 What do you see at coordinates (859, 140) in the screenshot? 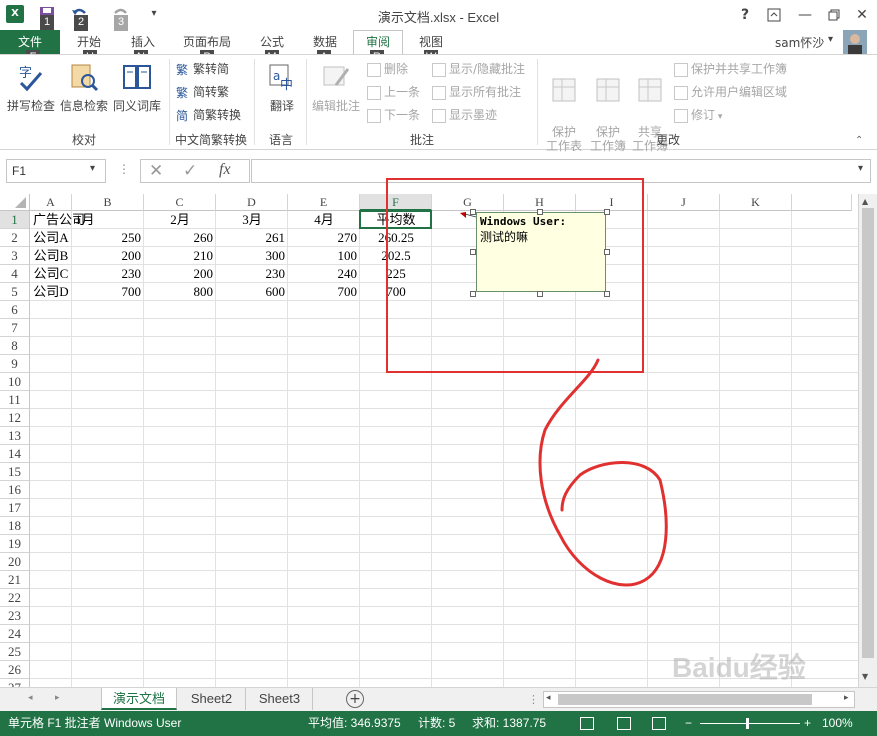
I see `collapse-ribbon-icon: ⌃` at bounding box center [859, 140].